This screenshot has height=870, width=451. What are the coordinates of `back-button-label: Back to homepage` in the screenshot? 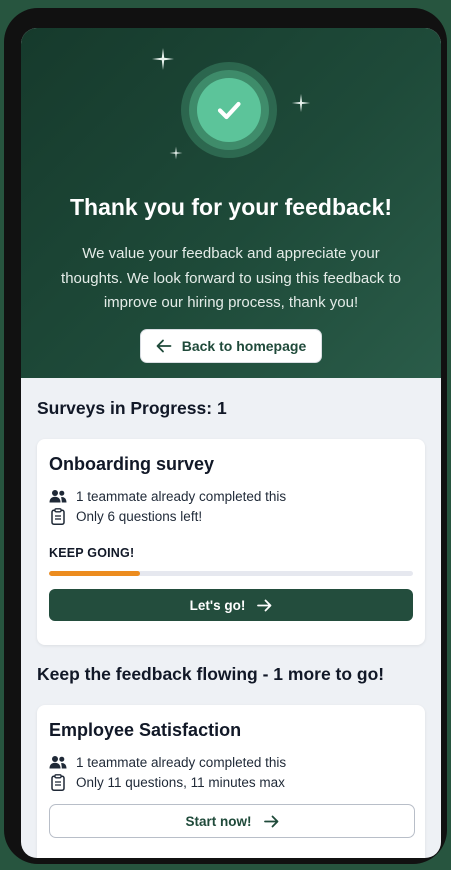 It's located at (244, 346).